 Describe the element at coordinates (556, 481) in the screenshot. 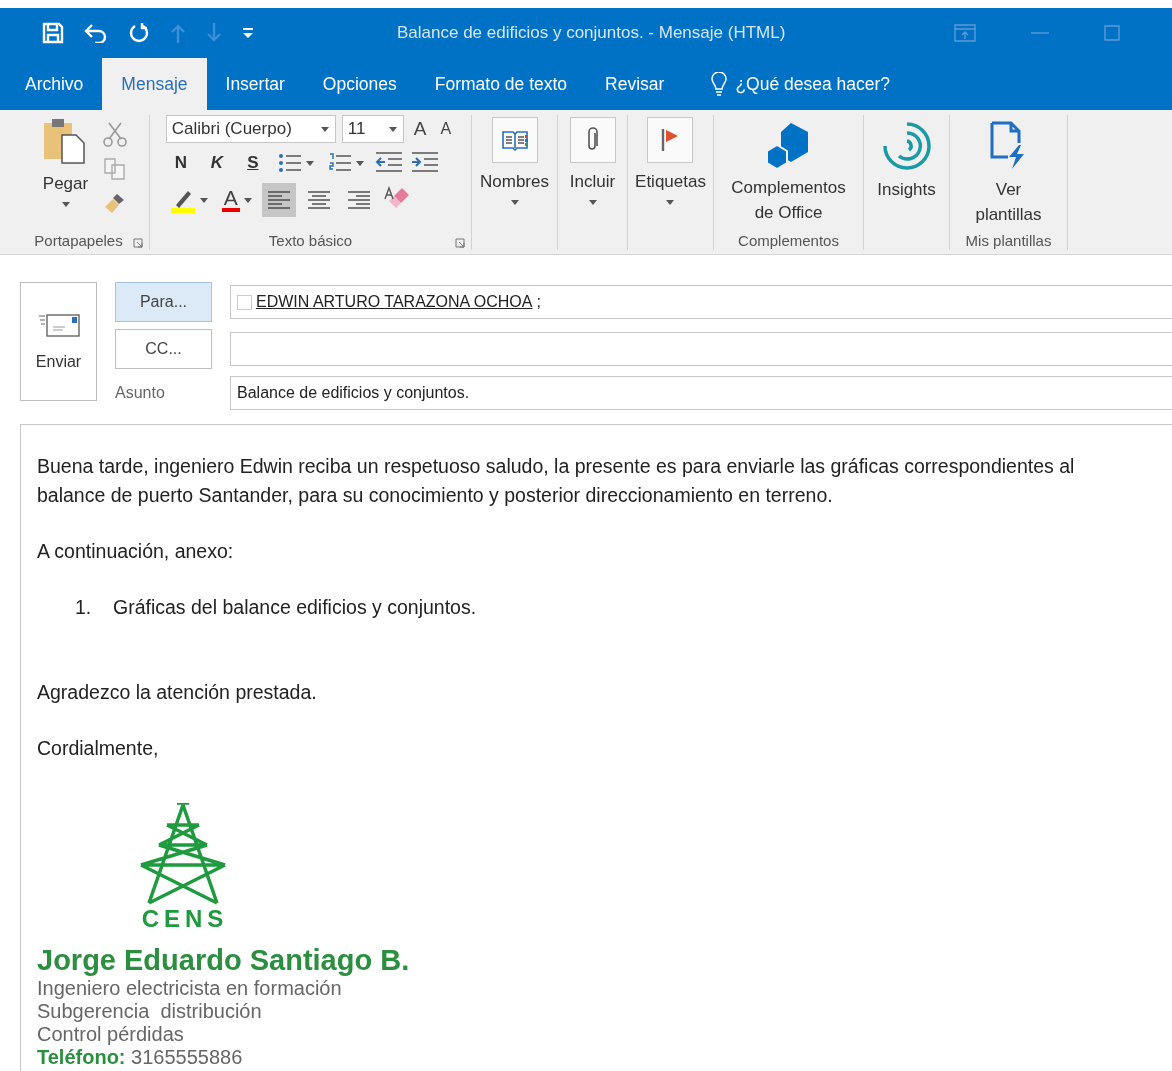

I see `body-paragraph: Buena tarde, ingeniero Edwin reciba un respetuoso saludo, la presente es para enviarle las gráficas correspondientes al balance de puerto Santander, para su conocimiento y posterior direccionamiento en terreno.` at that location.